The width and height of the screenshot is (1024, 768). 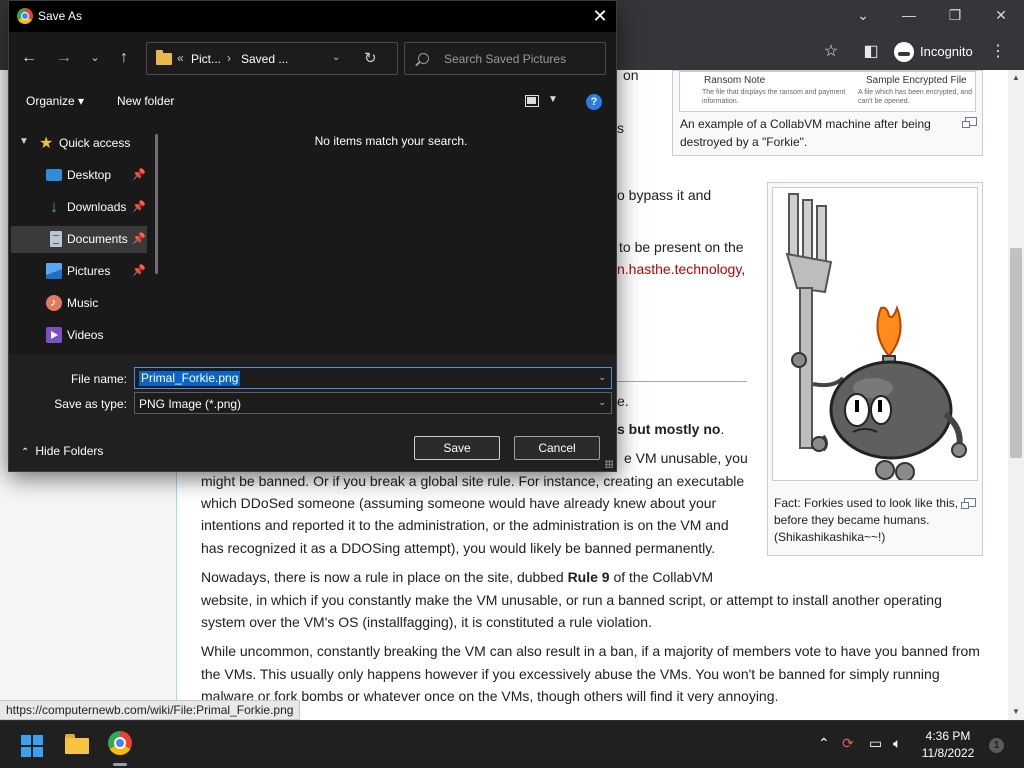 I want to click on file-name-input: Primal_Forkie.png, so click(x=190, y=378).